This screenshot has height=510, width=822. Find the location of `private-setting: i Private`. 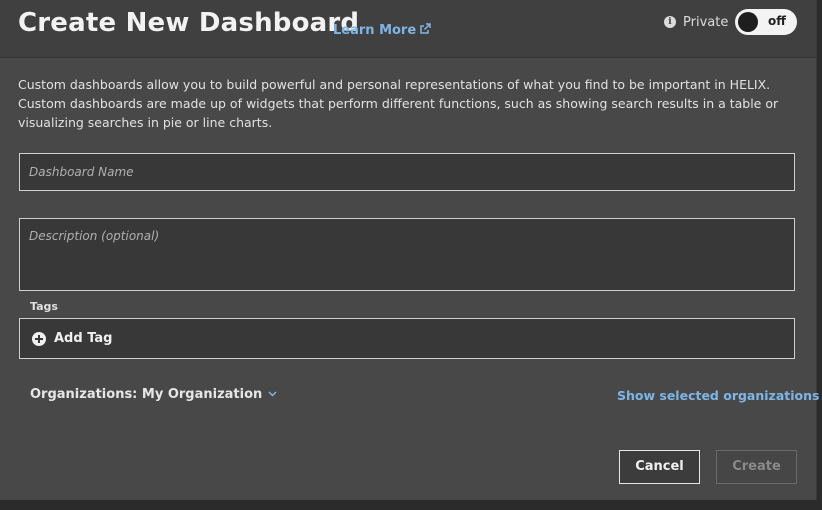

private-setting: i Private is located at coordinates (696, 22).